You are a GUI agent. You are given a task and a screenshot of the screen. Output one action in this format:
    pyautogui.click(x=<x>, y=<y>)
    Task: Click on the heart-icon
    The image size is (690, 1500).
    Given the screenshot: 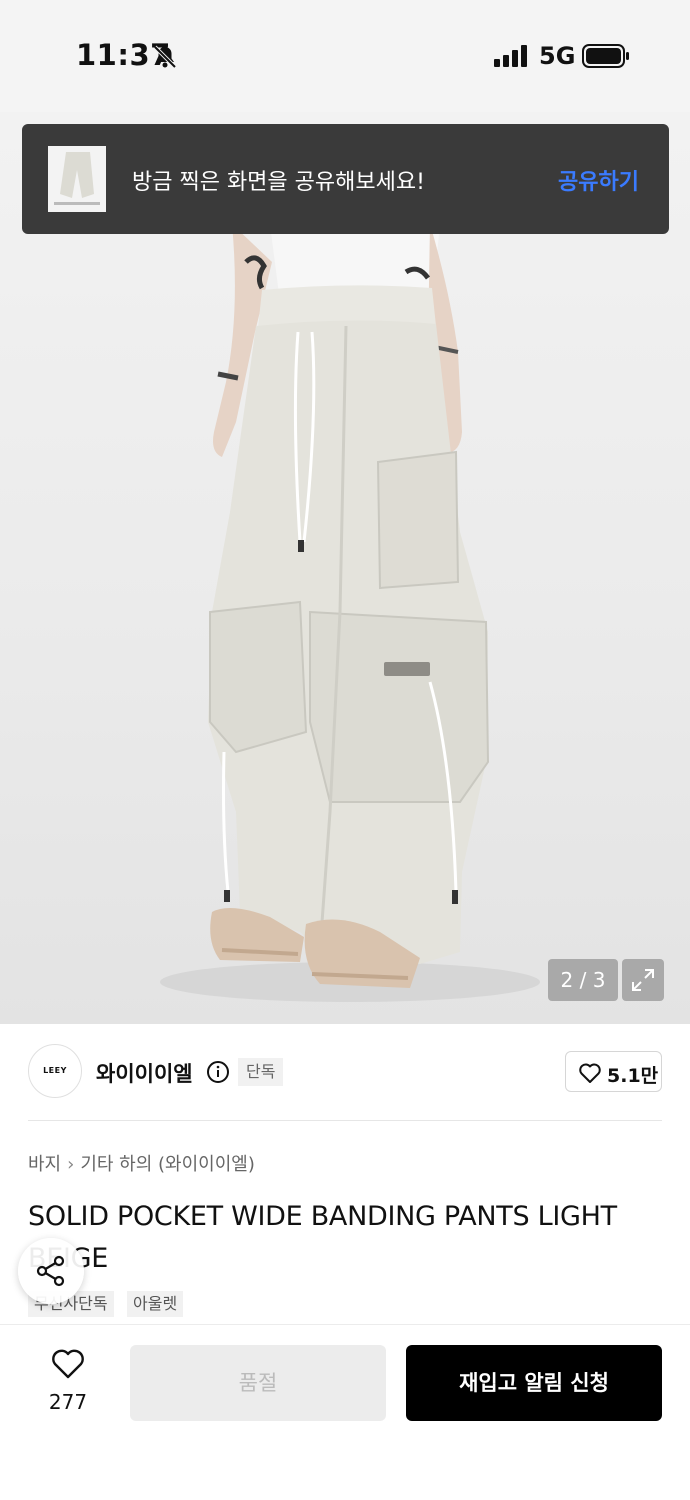 What is the action you would take?
    pyautogui.click(x=590, y=1073)
    